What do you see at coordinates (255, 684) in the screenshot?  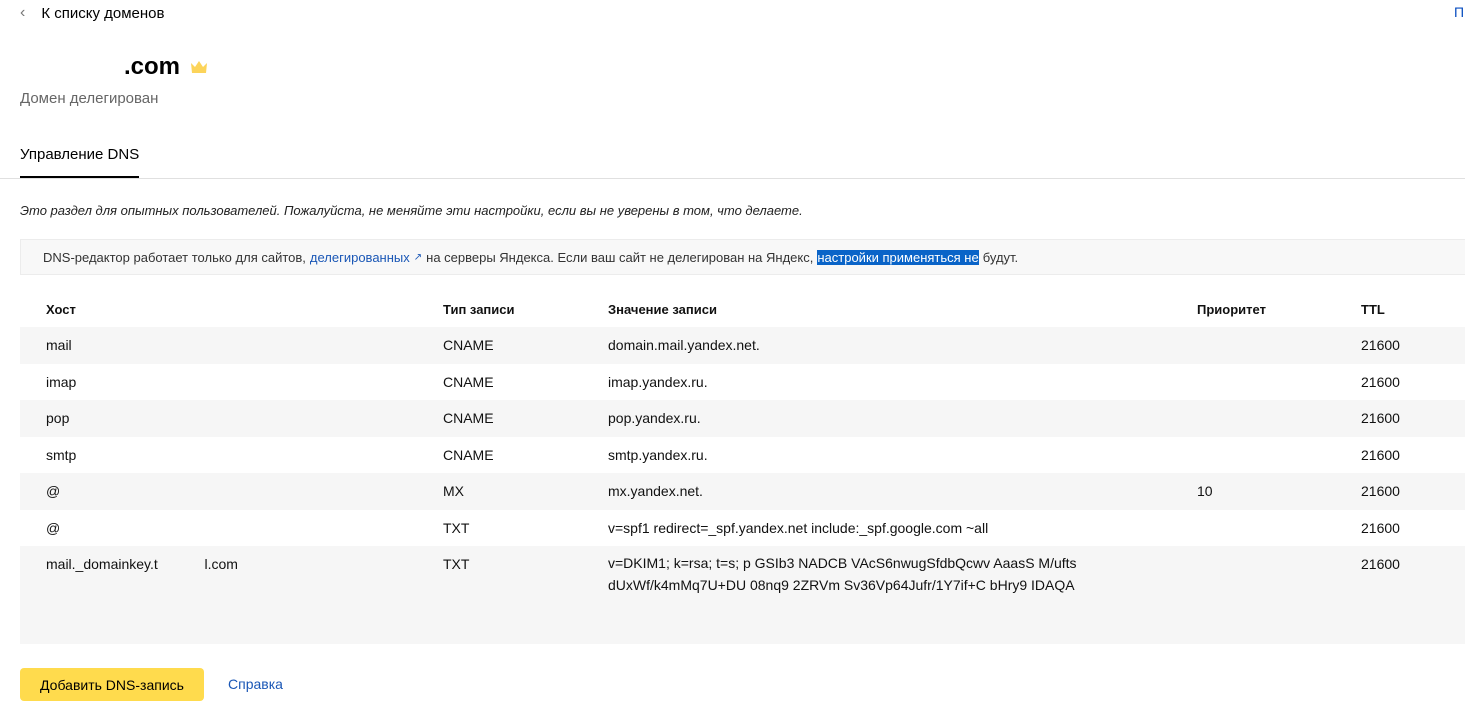 I see `help-link: Справка` at bounding box center [255, 684].